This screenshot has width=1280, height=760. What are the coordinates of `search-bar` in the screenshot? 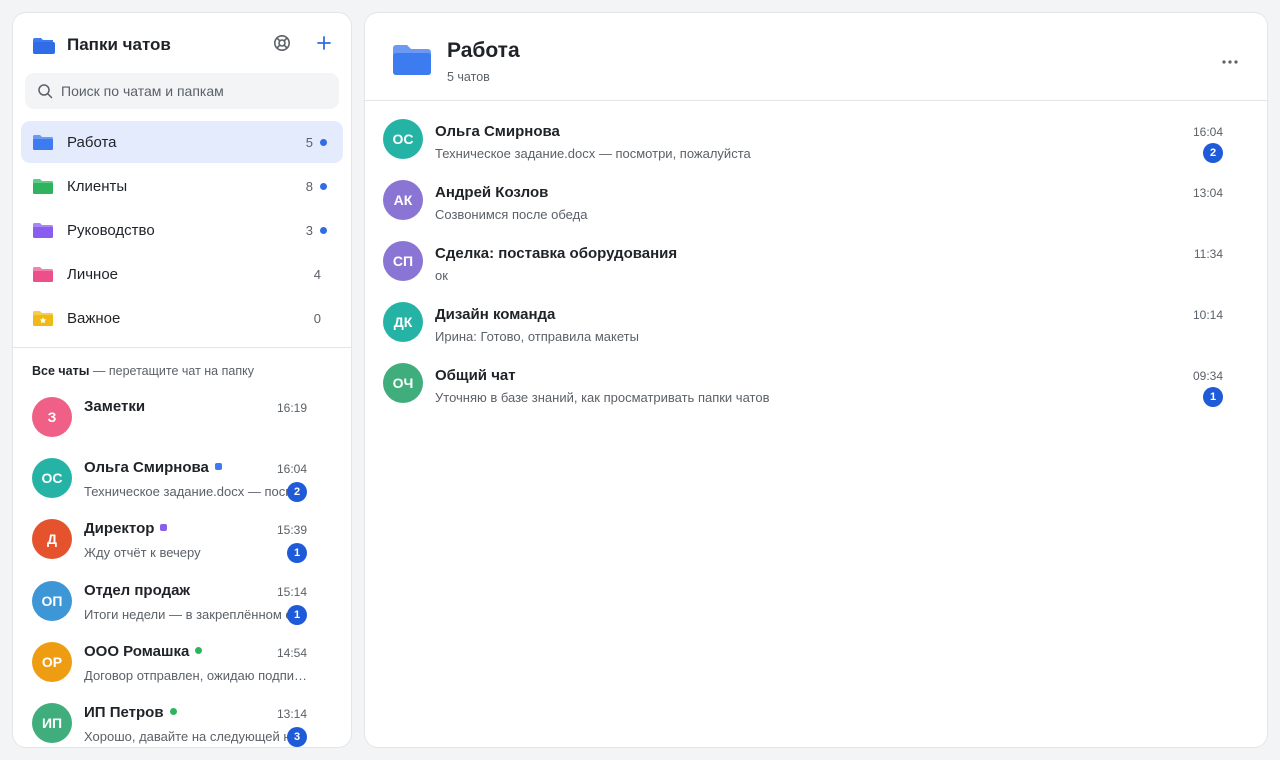 It's located at (182, 91).